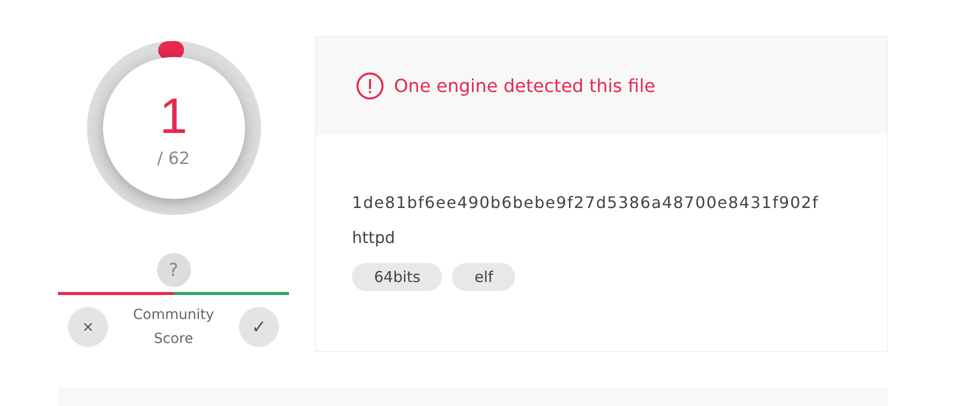  Describe the element at coordinates (259, 327) in the screenshot. I see `vote-harmless-button: ✓` at that location.